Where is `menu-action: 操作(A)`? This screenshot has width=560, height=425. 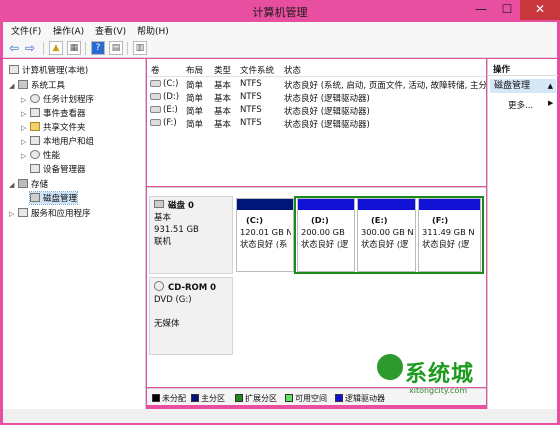
menu-action: 操作(A) is located at coordinates (68, 30).